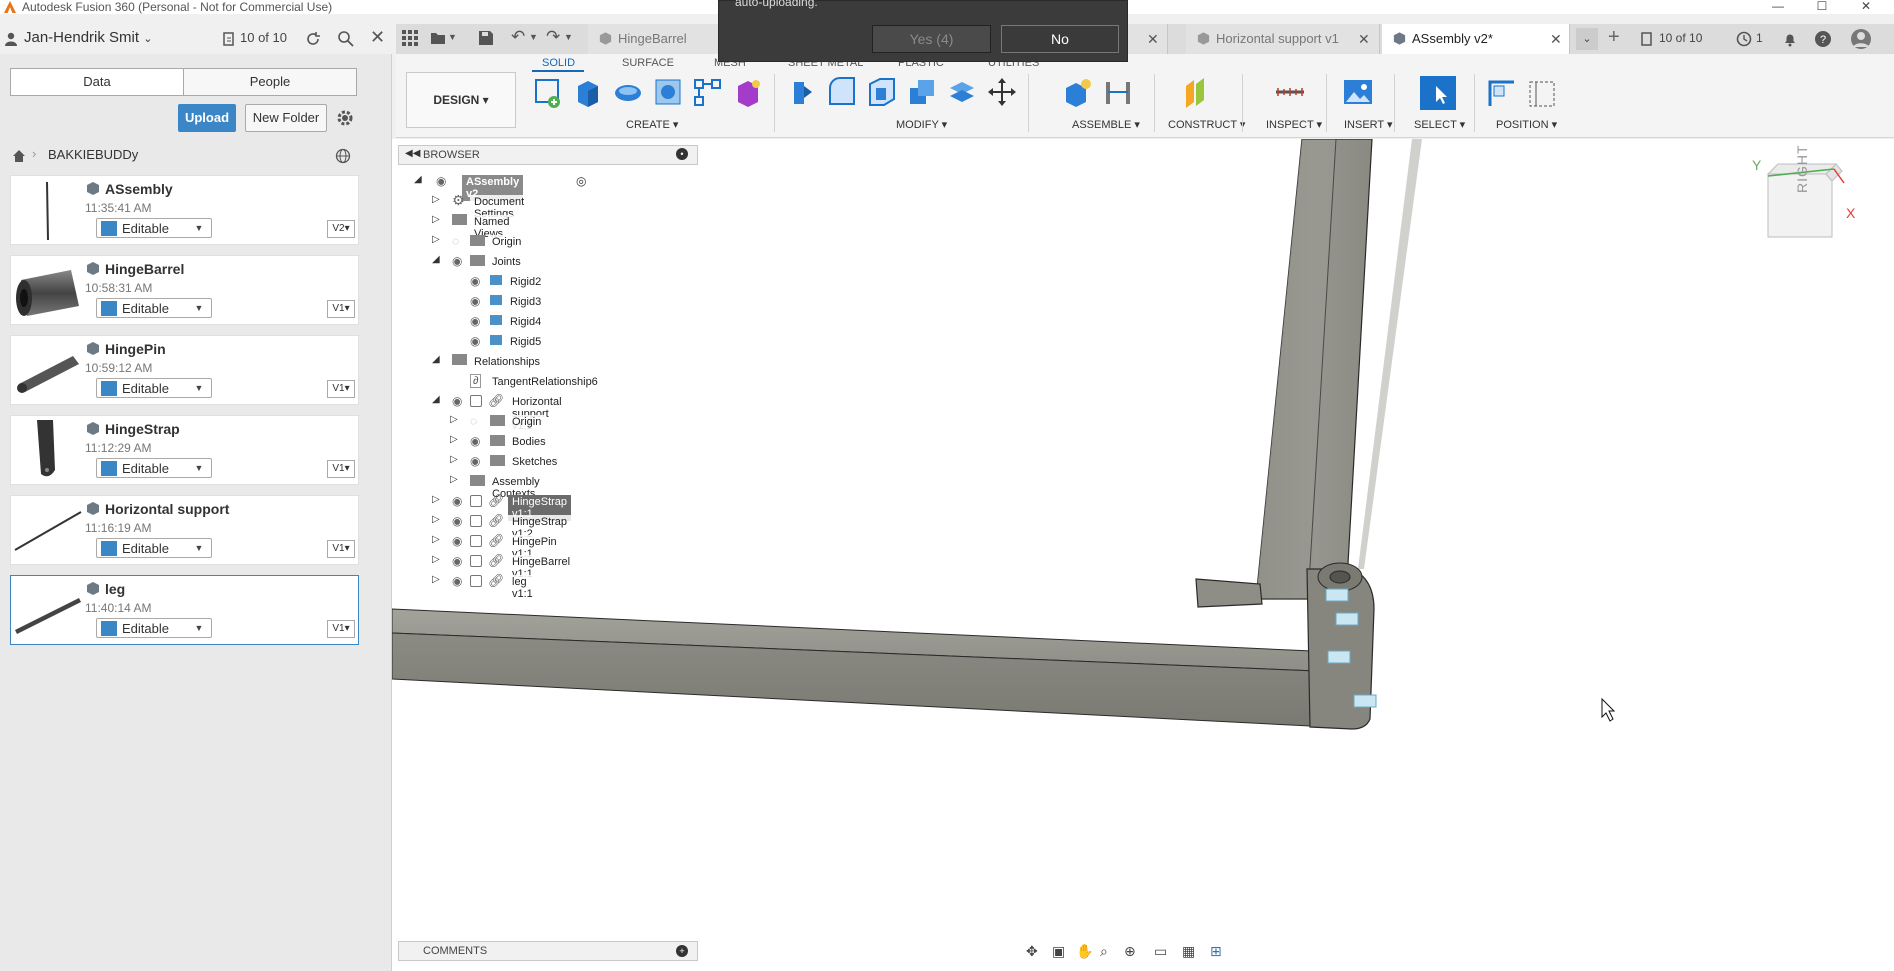 This screenshot has height=971, width=1894. I want to click on view-cube: Y X RIGHT, so click(1803, 189).